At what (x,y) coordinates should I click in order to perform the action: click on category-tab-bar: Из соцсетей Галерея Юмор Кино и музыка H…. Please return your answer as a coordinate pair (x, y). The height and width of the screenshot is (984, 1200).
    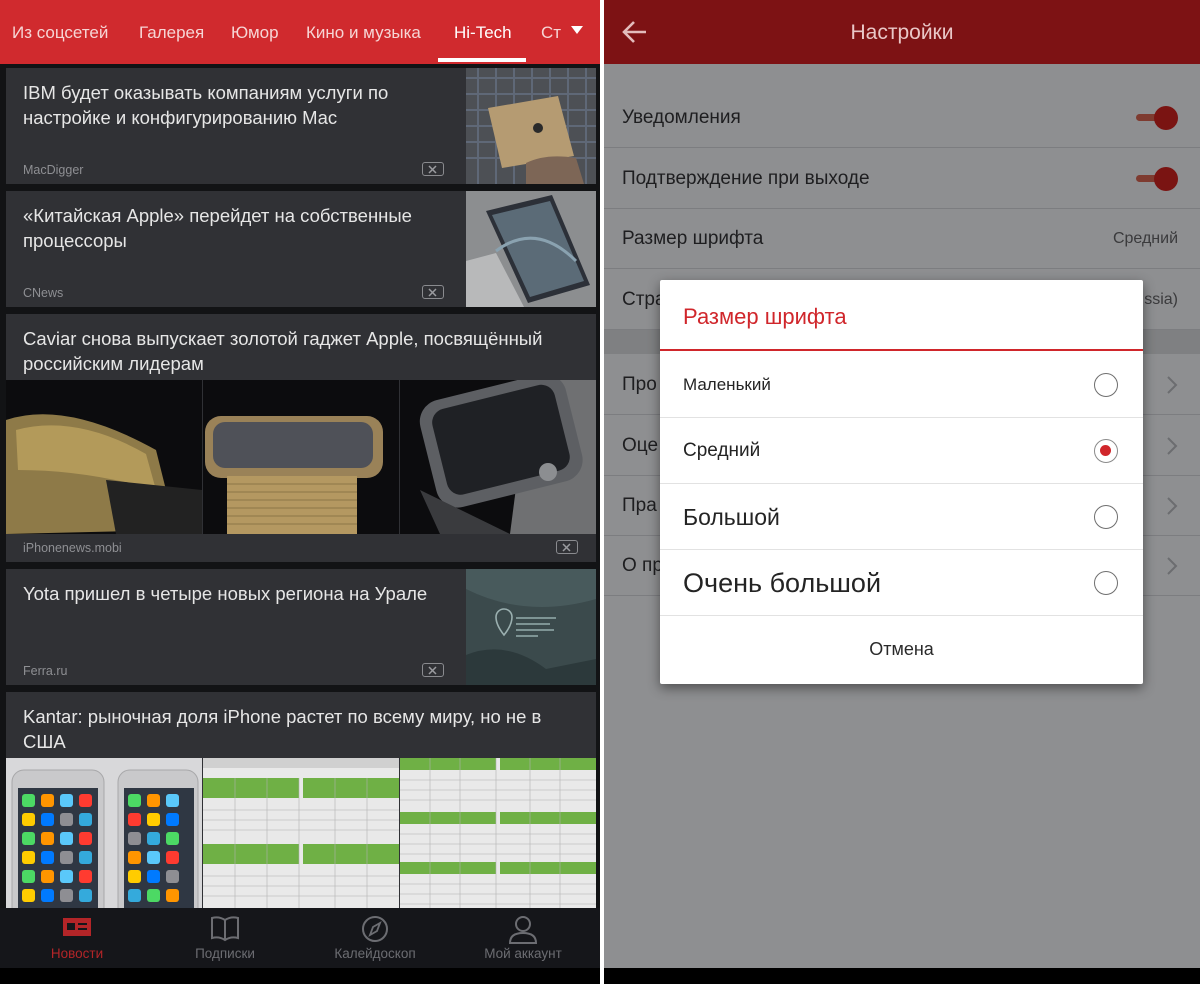
    Looking at the image, I should click on (300, 32).